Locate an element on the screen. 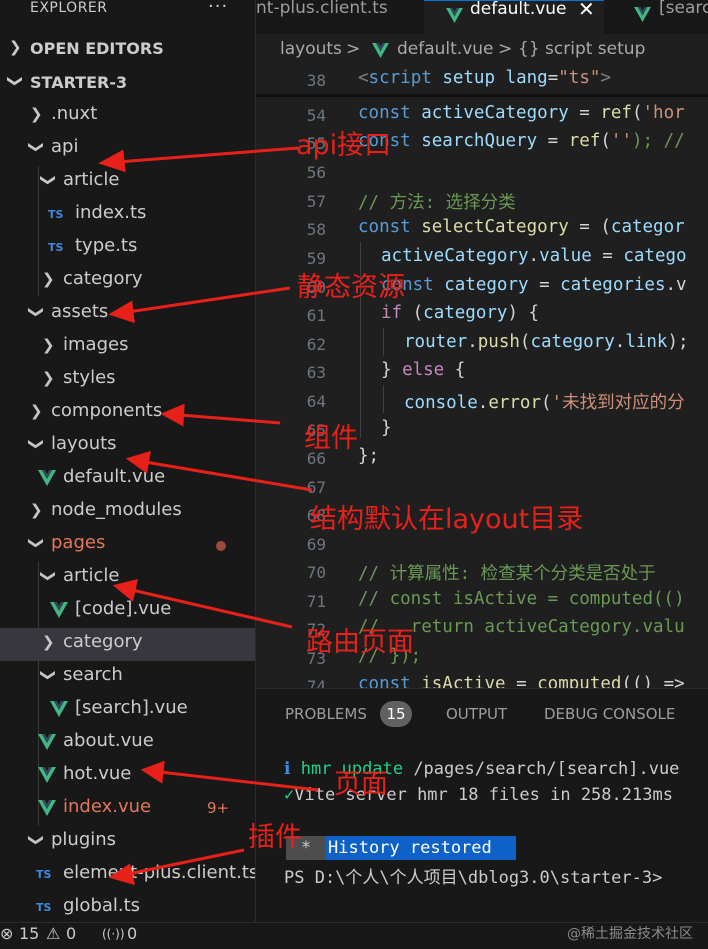  tab-label: [searc is located at coordinates (683, 9).